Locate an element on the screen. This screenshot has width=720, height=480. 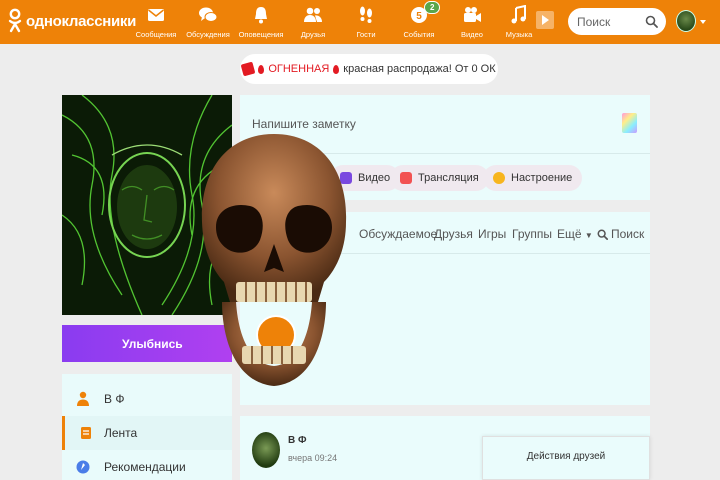
post-timestamp: вчера 09:24 is located at coordinates (313, 458).